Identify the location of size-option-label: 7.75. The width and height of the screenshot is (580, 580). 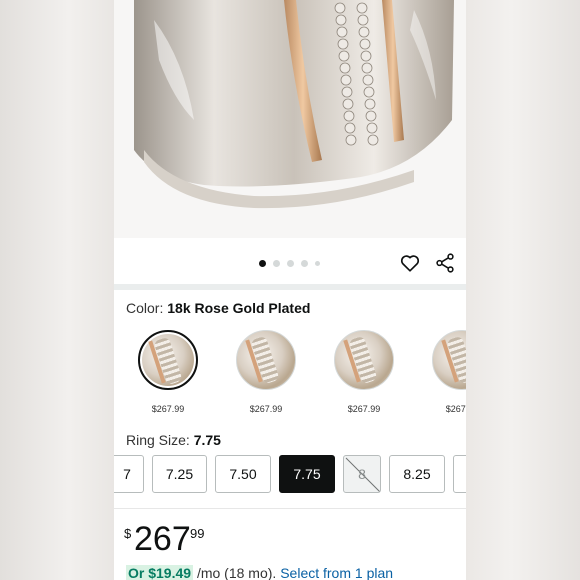
(307, 474).